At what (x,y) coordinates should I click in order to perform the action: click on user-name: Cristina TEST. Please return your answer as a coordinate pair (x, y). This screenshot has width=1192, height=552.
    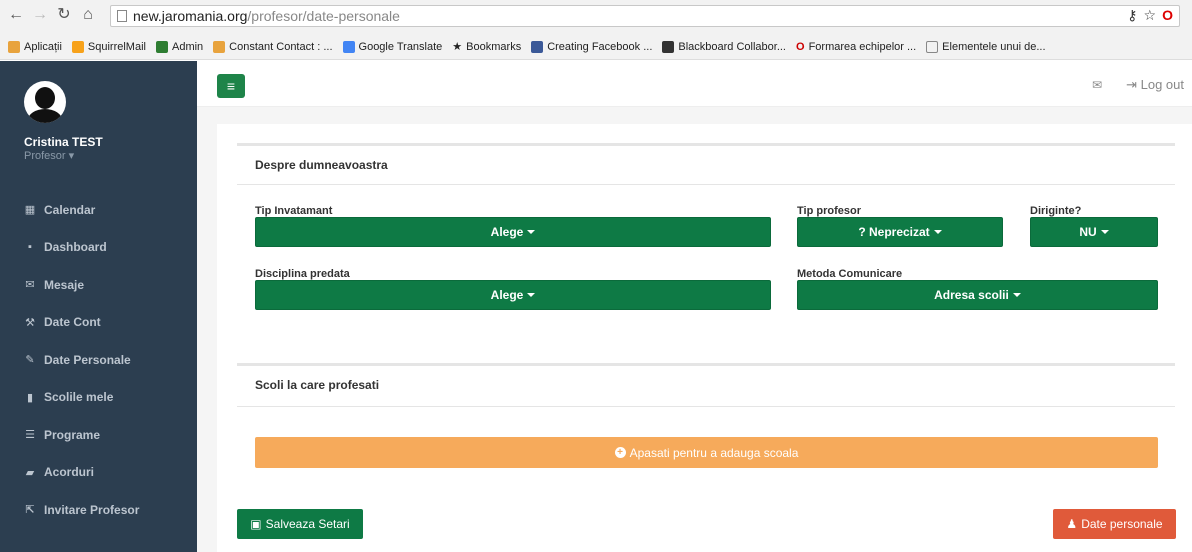
    Looking at the image, I should click on (63, 142).